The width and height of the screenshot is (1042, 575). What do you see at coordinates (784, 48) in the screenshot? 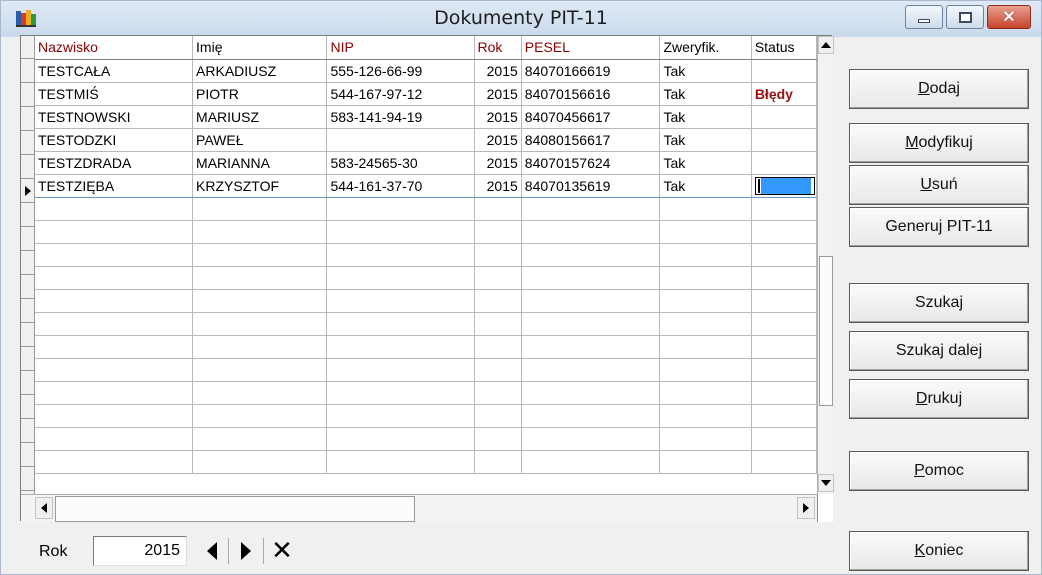
I see `column-header: Status` at bounding box center [784, 48].